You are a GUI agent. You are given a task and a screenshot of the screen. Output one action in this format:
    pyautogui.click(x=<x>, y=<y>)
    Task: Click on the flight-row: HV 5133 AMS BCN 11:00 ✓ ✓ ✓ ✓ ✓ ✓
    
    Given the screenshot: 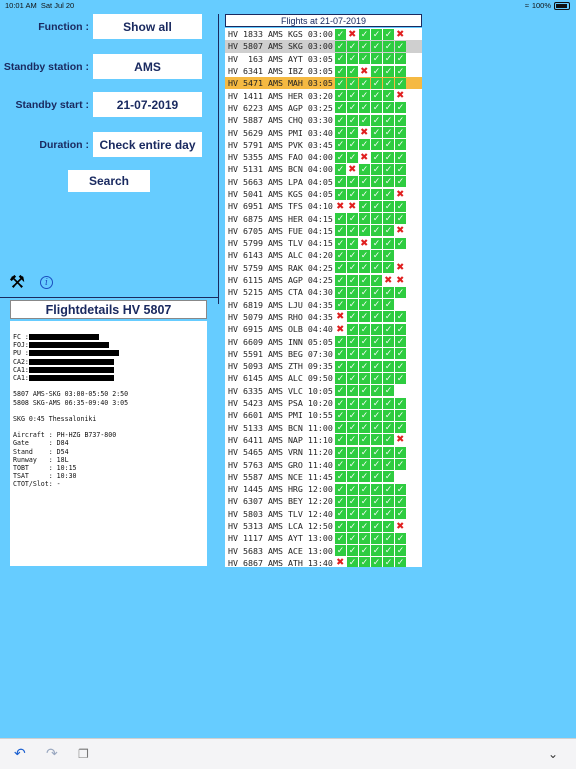 What is the action you would take?
    pyautogui.click(x=323, y=428)
    